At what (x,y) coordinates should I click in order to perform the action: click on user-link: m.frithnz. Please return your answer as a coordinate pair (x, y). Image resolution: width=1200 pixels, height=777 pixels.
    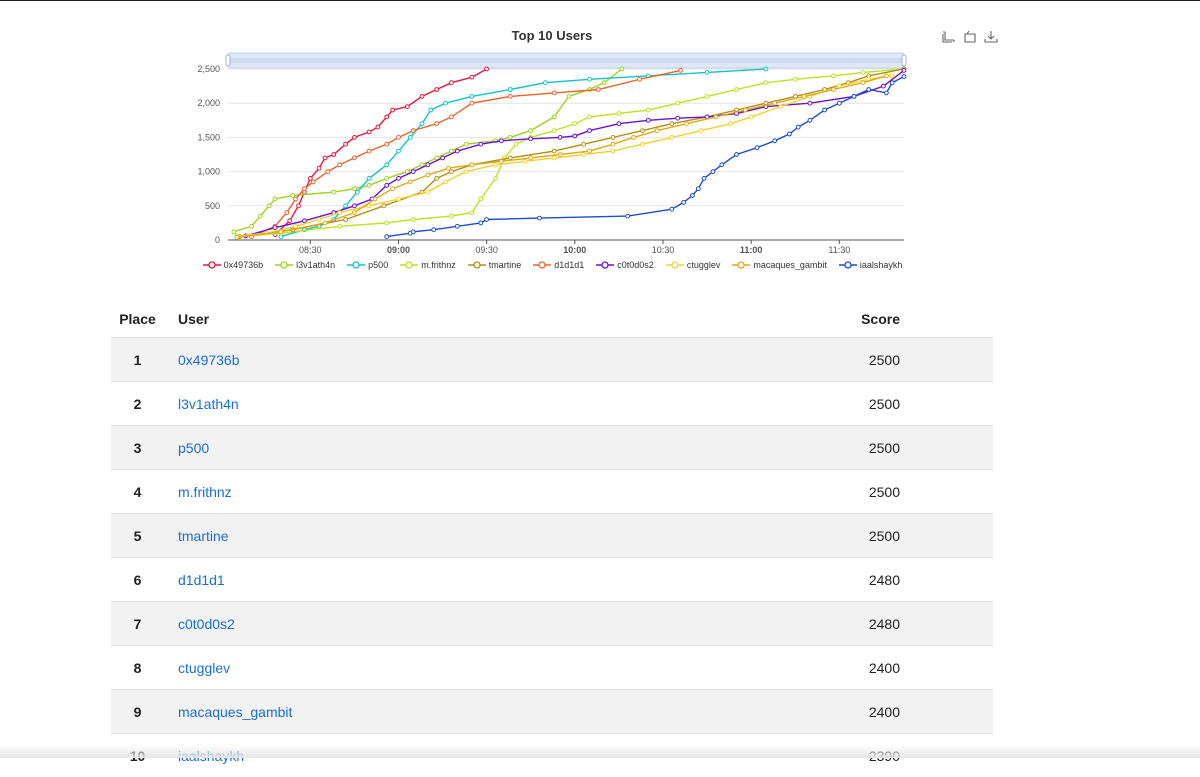
    Looking at the image, I should click on (205, 492).